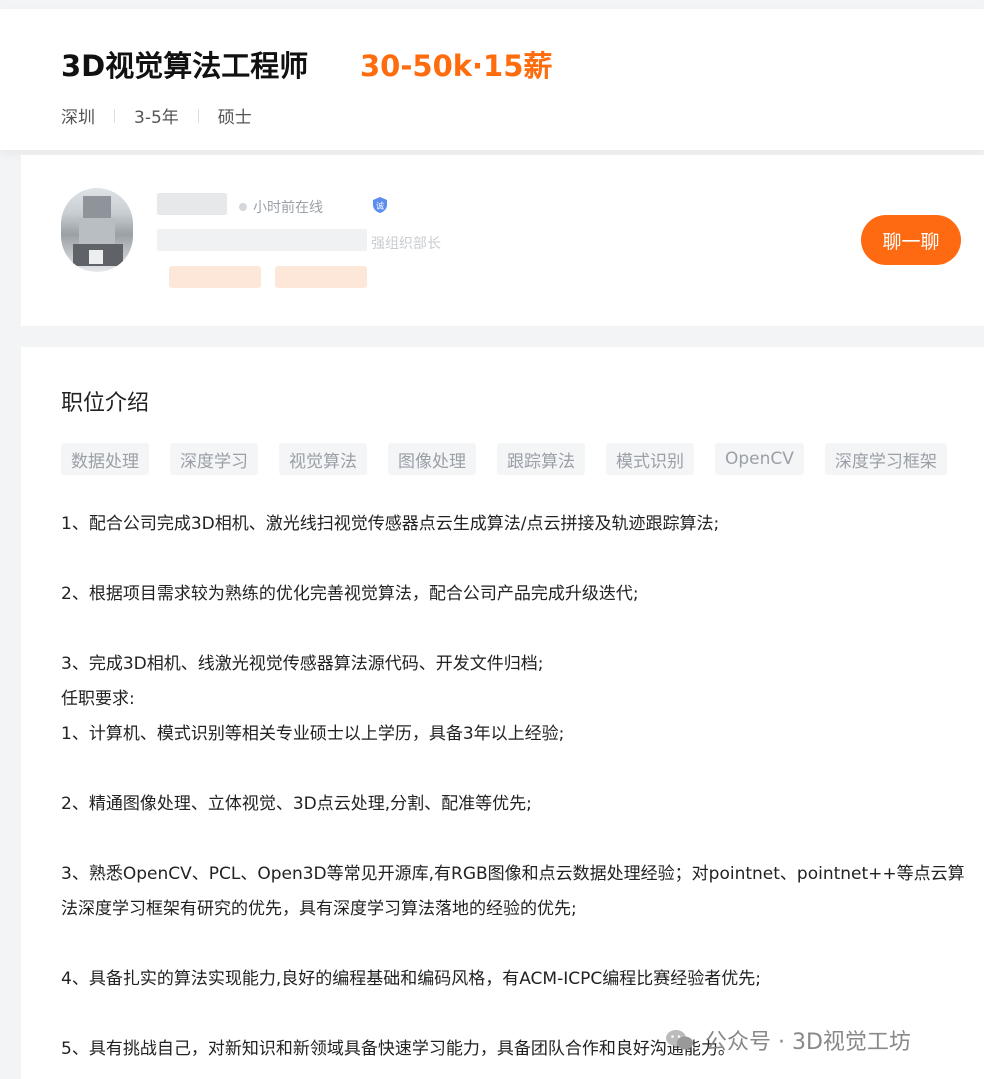 The image size is (984, 1079). I want to click on avatar, so click(97, 230).